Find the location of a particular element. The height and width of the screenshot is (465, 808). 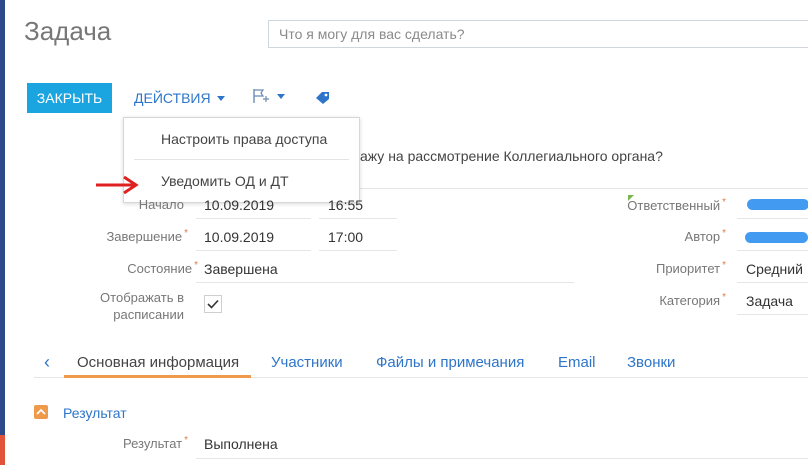

menu-divider is located at coordinates (241, 159).